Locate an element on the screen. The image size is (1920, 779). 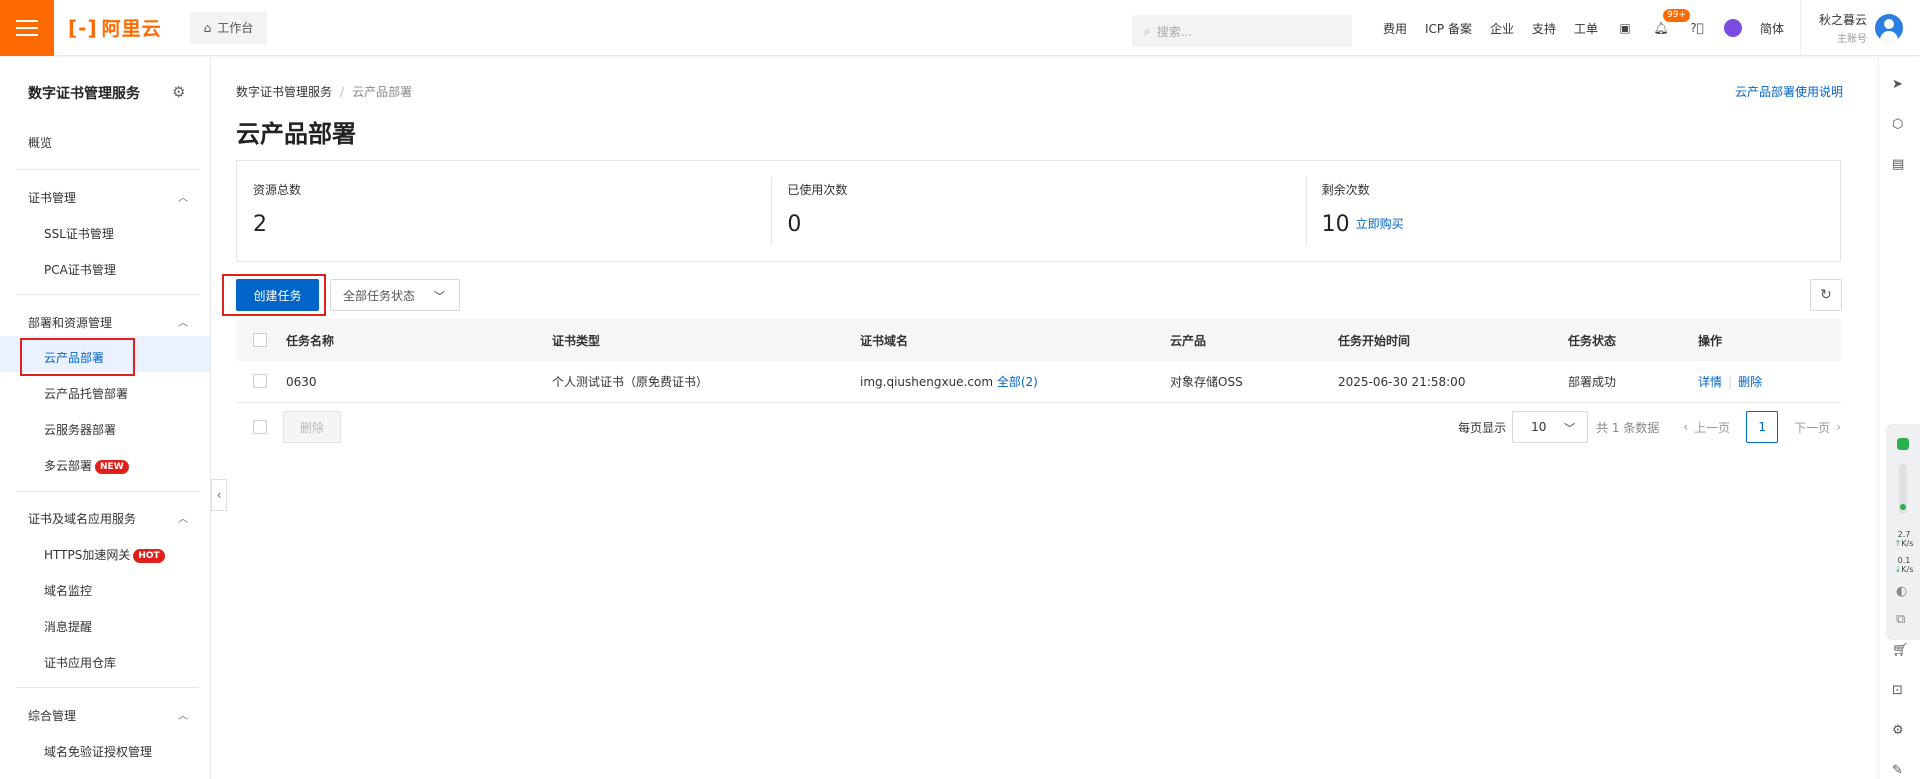
table-header: 任务名称 证书类型 证书域名 云产品 任务开始时间 任务状态 操作 is located at coordinates (1038, 340).